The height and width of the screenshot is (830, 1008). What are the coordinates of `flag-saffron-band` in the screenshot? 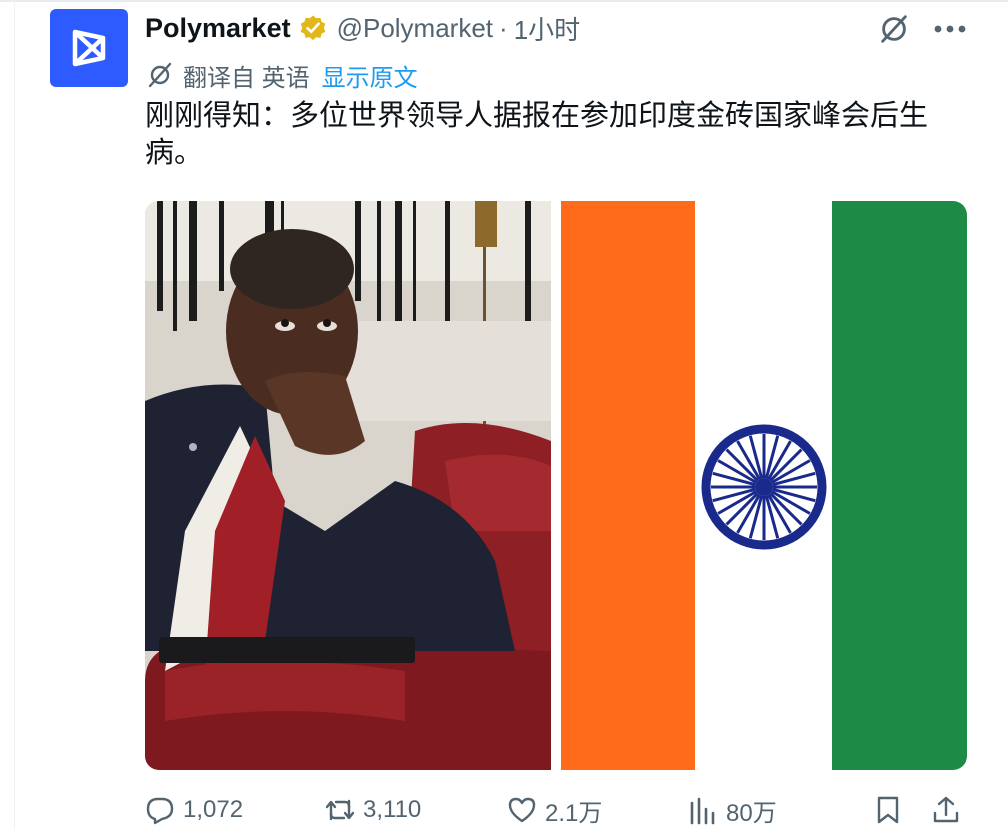 It's located at (628, 485).